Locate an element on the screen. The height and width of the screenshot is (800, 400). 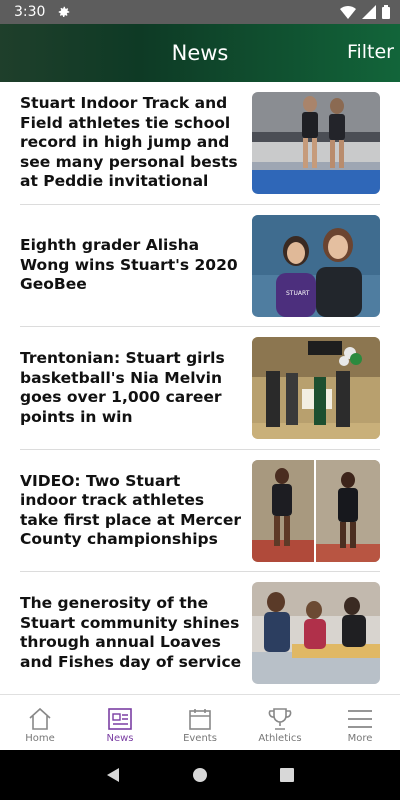
menu-icon is located at coordinates (360, 719).